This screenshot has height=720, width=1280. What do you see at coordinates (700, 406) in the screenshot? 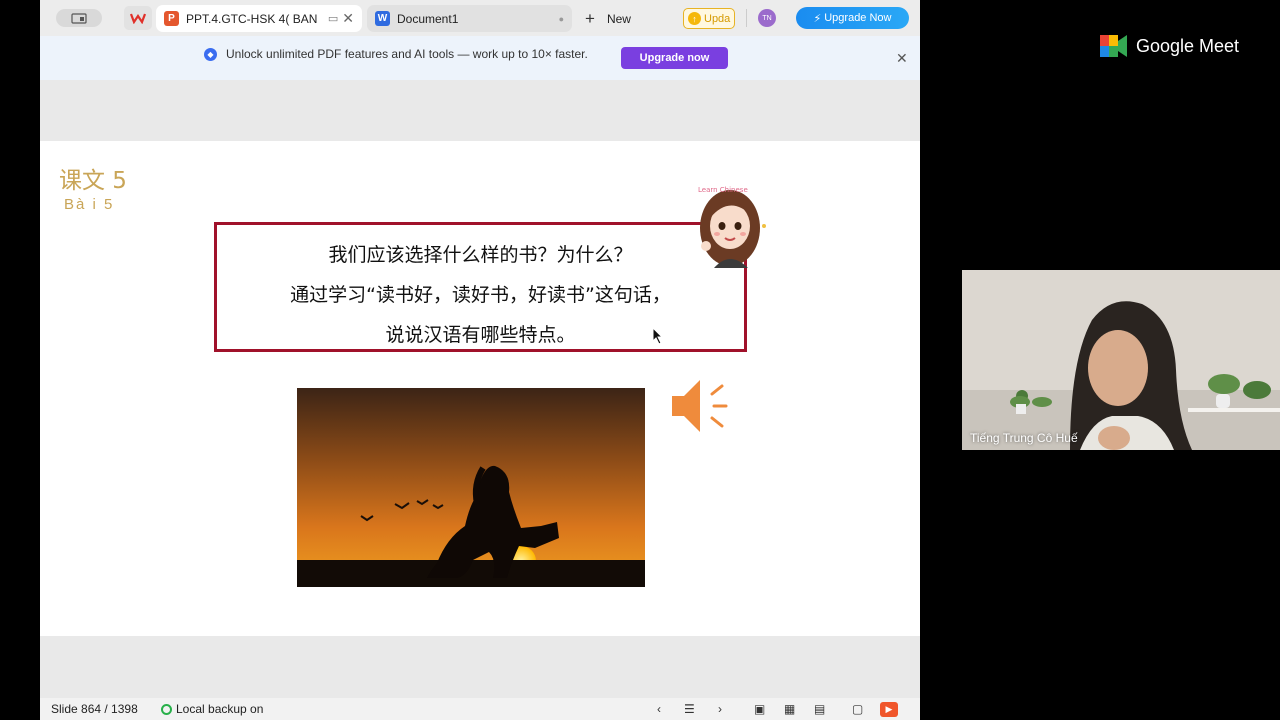
I see `speaker-audio-icon` at bounding box center [700, 406].